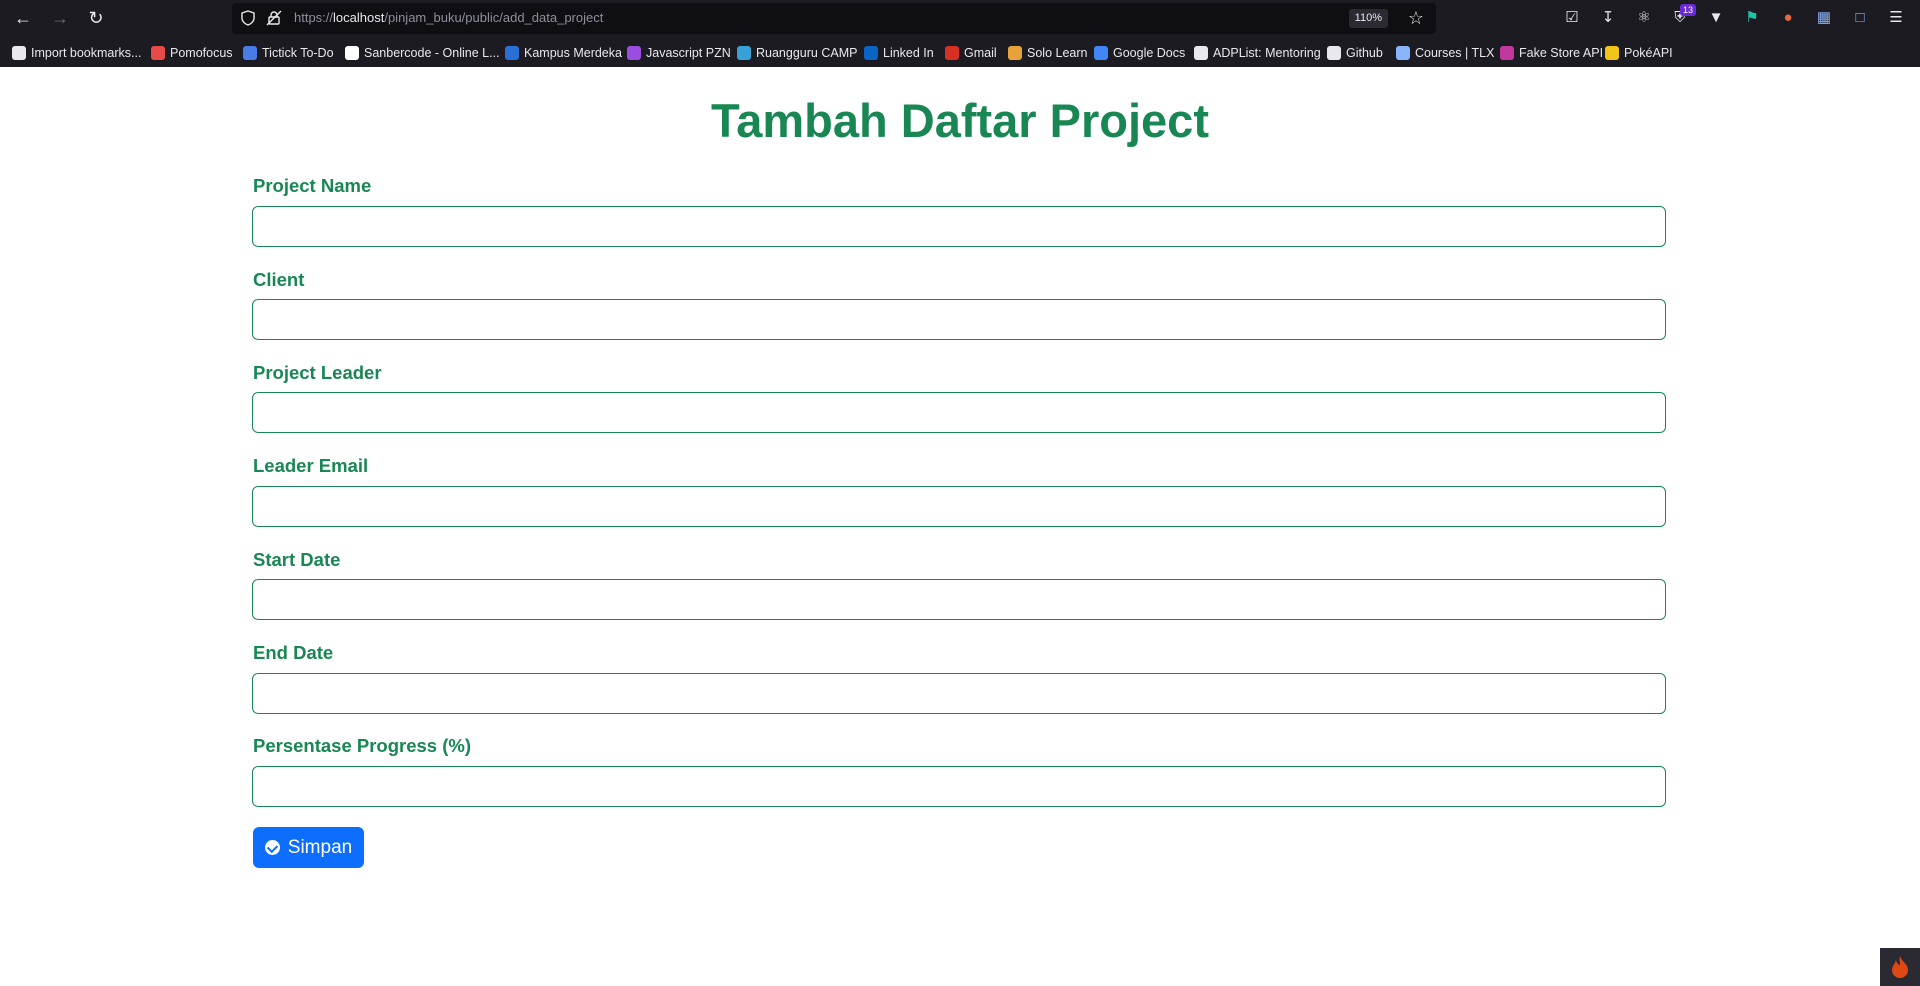 The image size is (1920, 986). What do you see at coordinates (158, 53) in the screenshot?
I see `pomofocus-icon` at bounding box center [158, 53].